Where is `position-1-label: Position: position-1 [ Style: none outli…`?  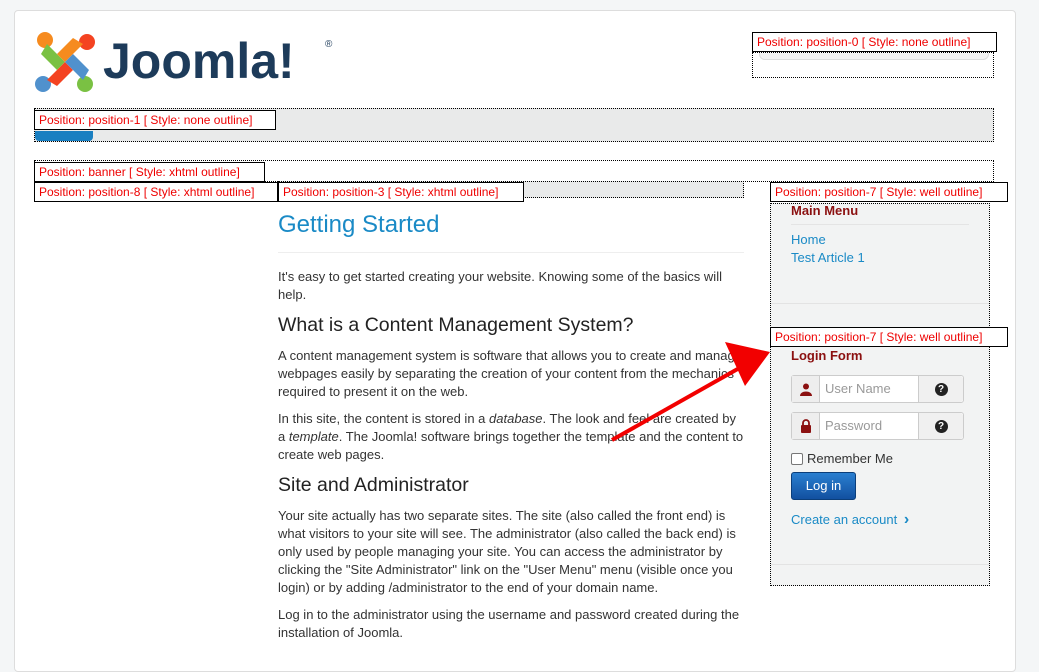
position-1-label: Position: position-1 [ Style: none outli… is located at coordinates (155, 120).